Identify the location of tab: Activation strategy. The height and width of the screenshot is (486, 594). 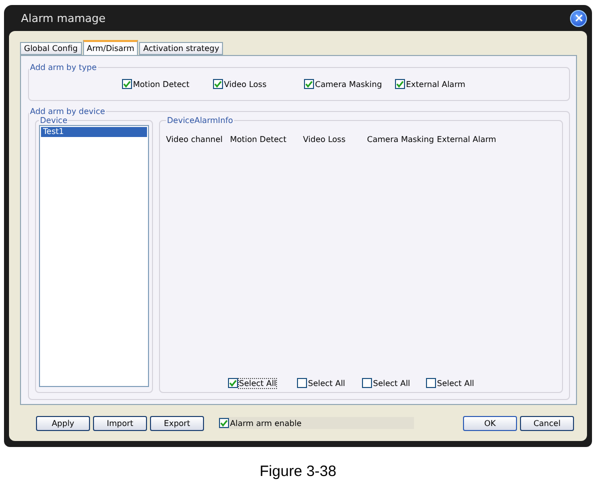
(181, 48).